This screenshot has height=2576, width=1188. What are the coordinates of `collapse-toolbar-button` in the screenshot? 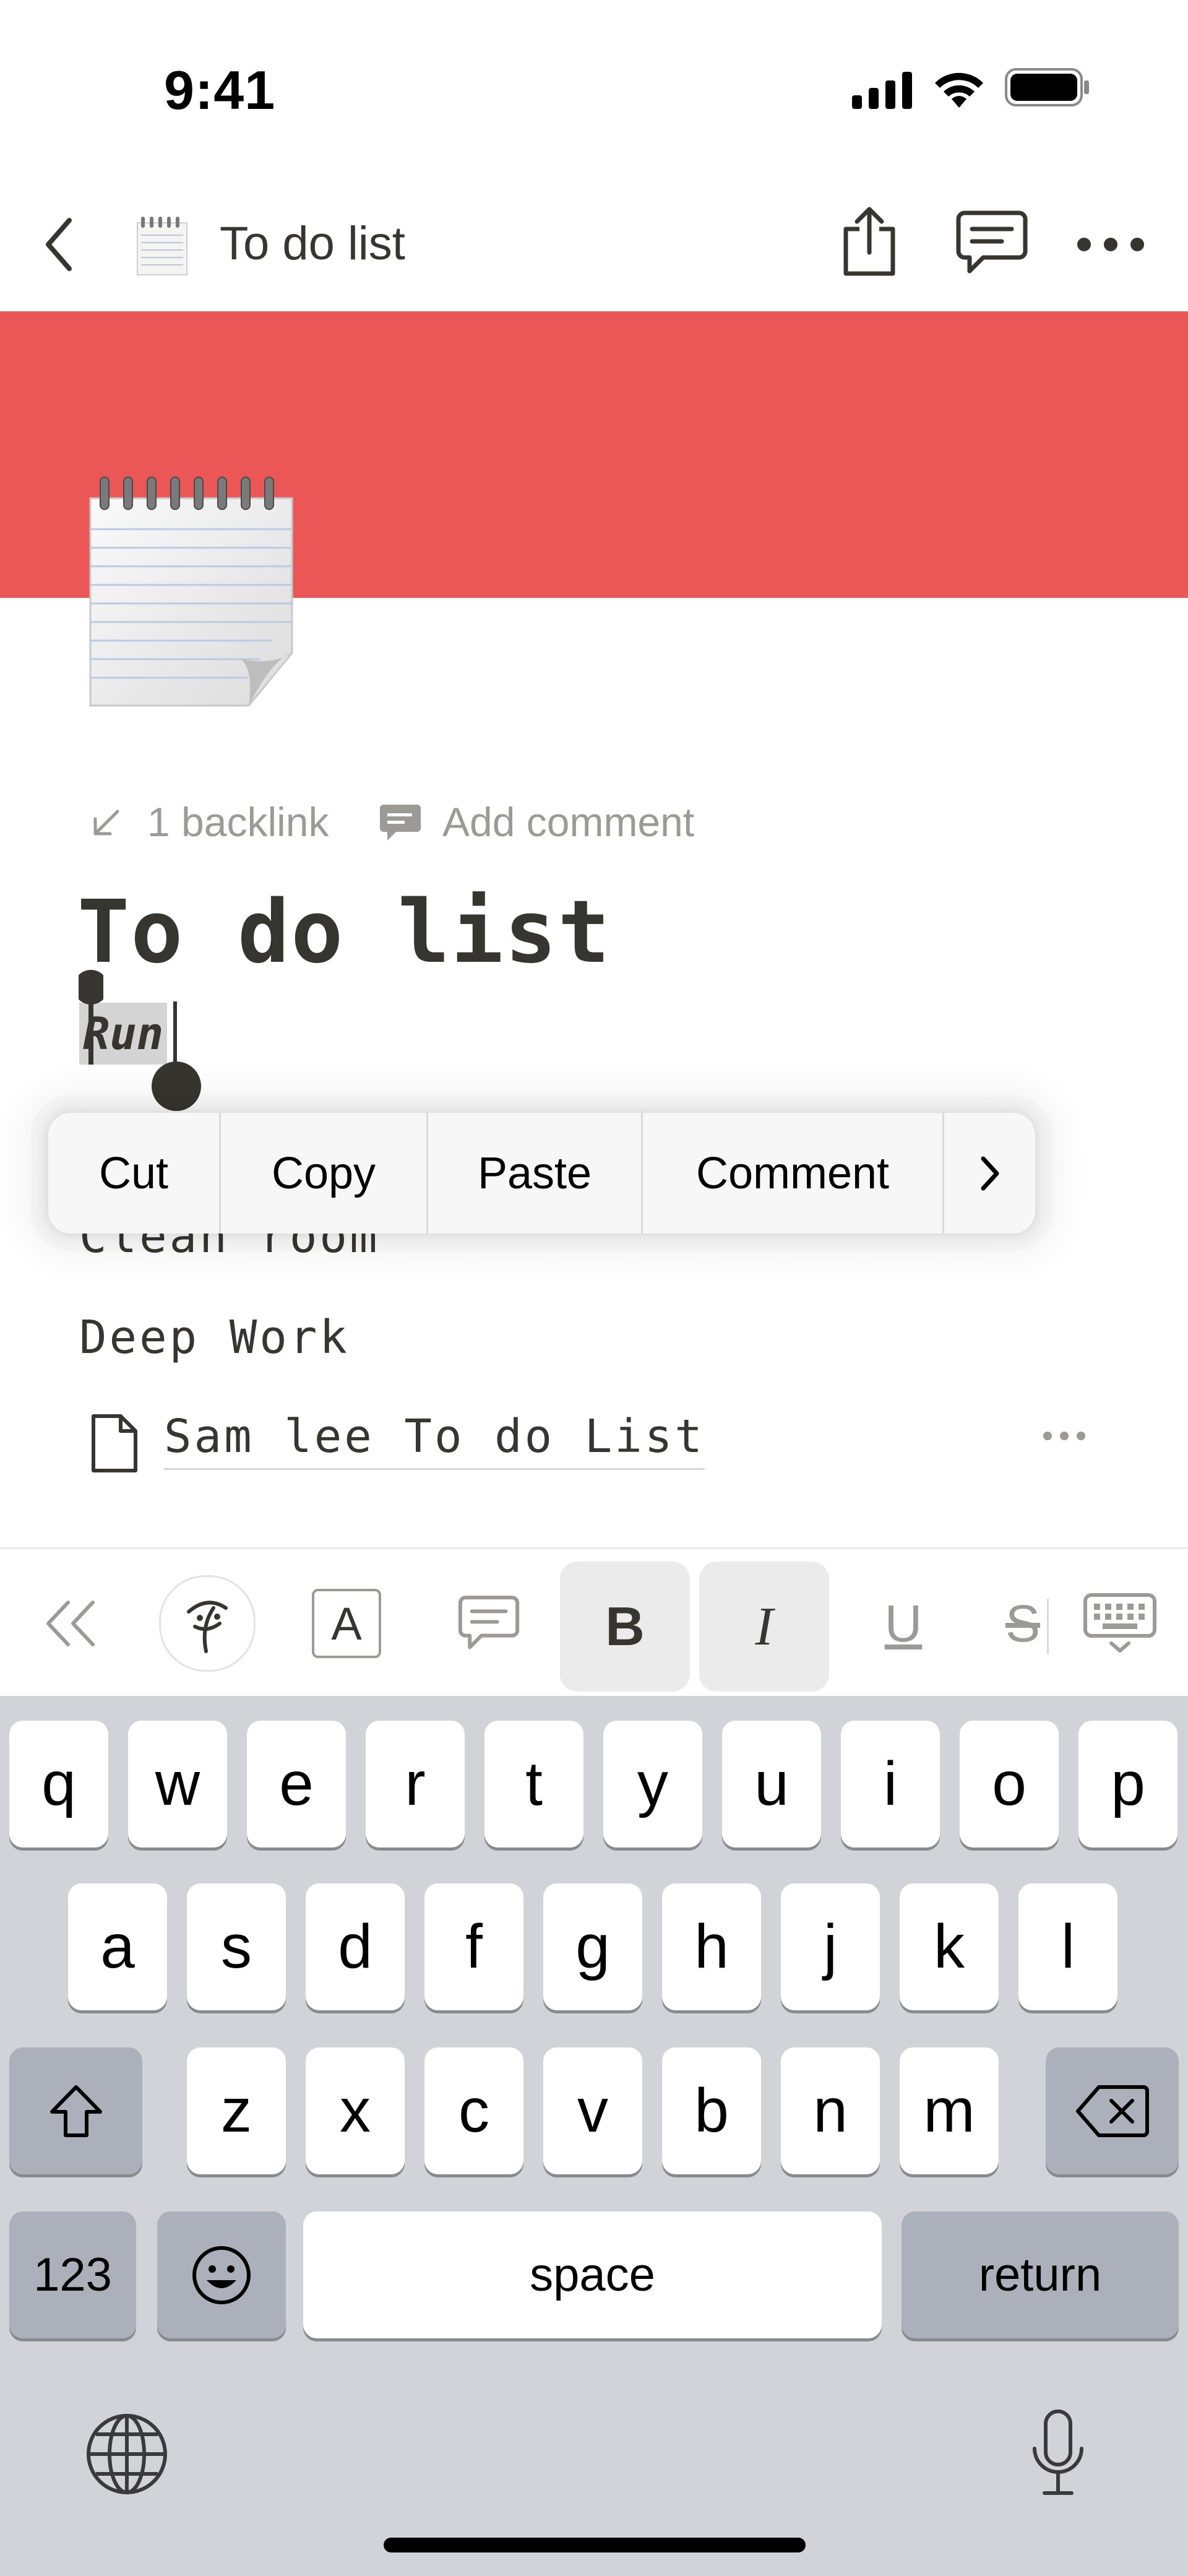 It's located at (71, 1623).